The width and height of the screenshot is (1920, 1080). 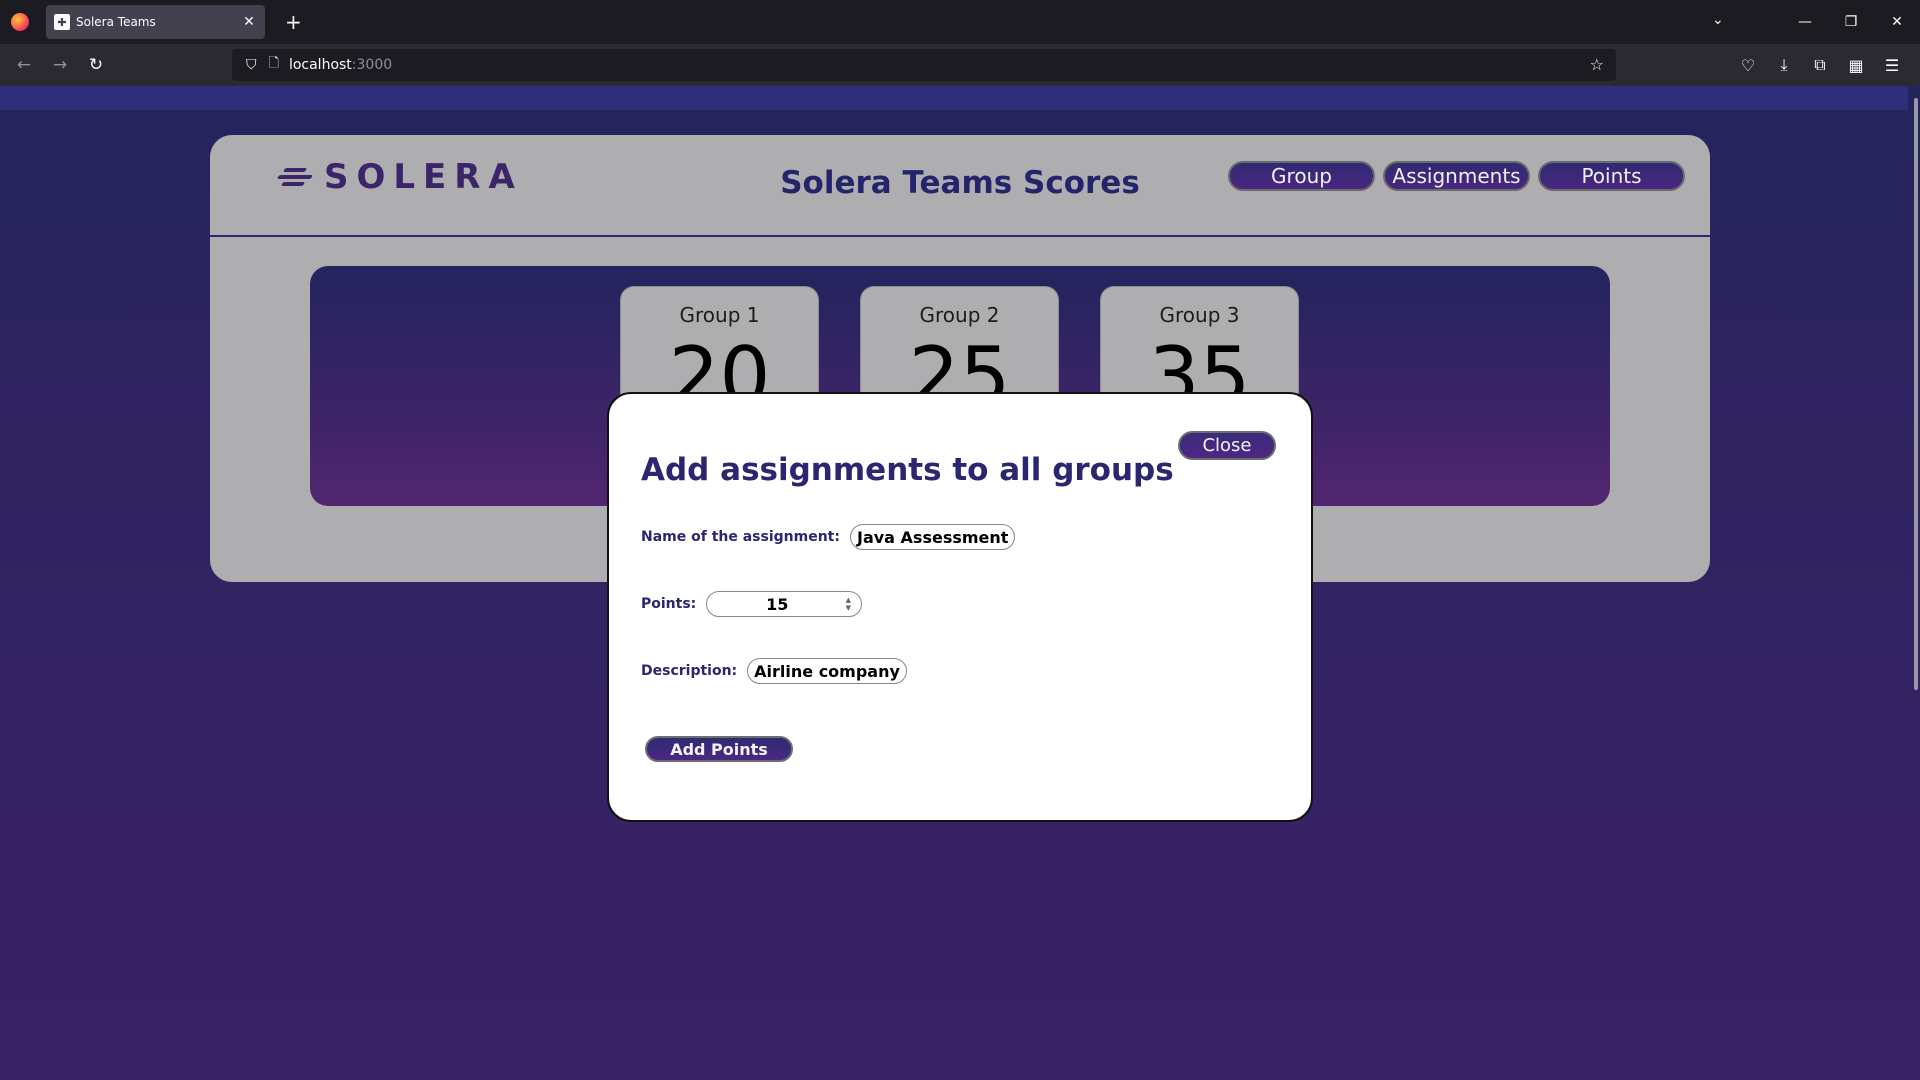 What do you see at coordinates (249, 22) in the screenshot?
I see `tab-close-icon: ✕` at bounding box center [249, 22].